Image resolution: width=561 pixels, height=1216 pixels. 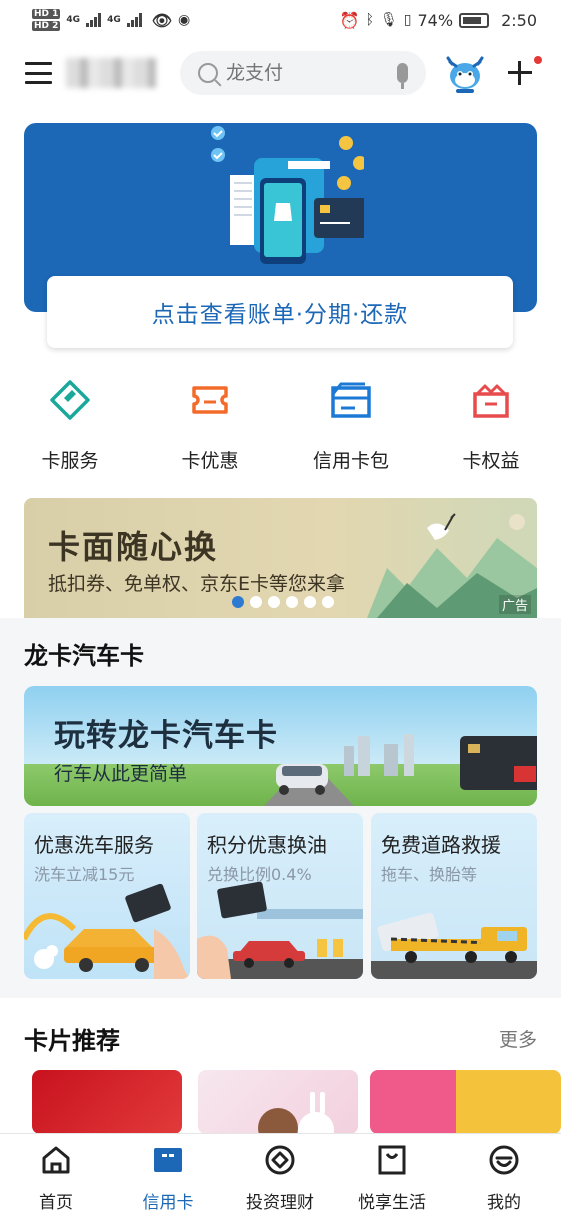 I want to click on car-tile-oil: 积分优惠换油 兑换比例0.4%, so click(x=280, y=896).